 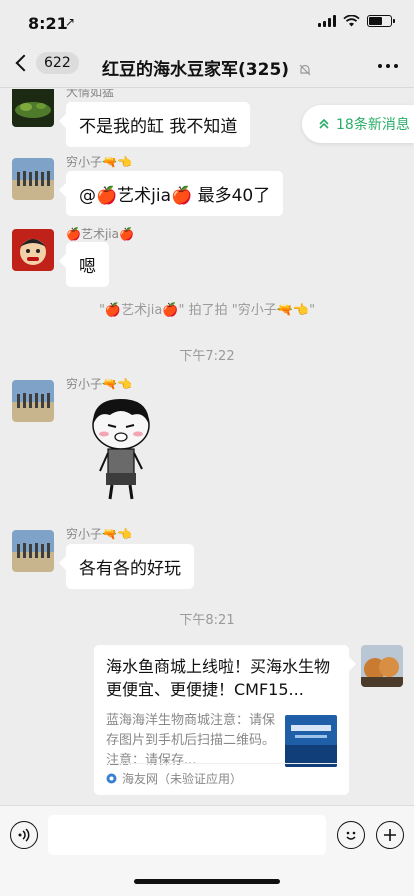 What do you see at coordinates (207, 881) in the screenshot?
I see `home-indicator` at bounding box center [207, 881].